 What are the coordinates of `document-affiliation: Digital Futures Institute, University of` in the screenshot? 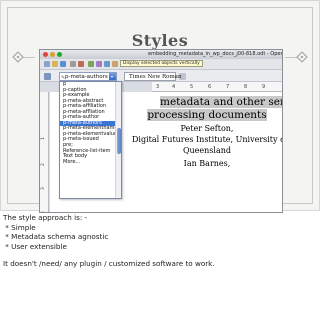 It's located at (207, 139).